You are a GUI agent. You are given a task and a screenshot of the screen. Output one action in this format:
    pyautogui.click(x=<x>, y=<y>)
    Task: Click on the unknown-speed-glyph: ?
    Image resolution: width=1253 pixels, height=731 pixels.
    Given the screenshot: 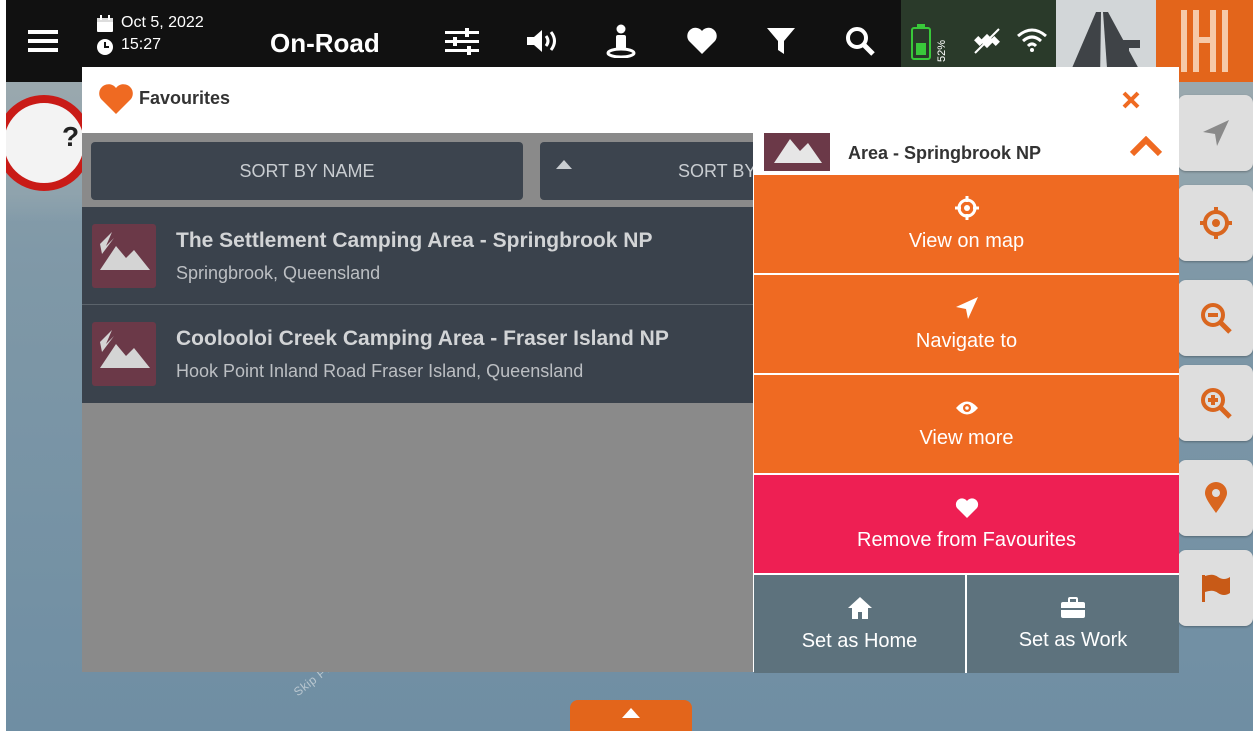 What is the action you would take?
    pyautogui.click(x=71, y=136)
    